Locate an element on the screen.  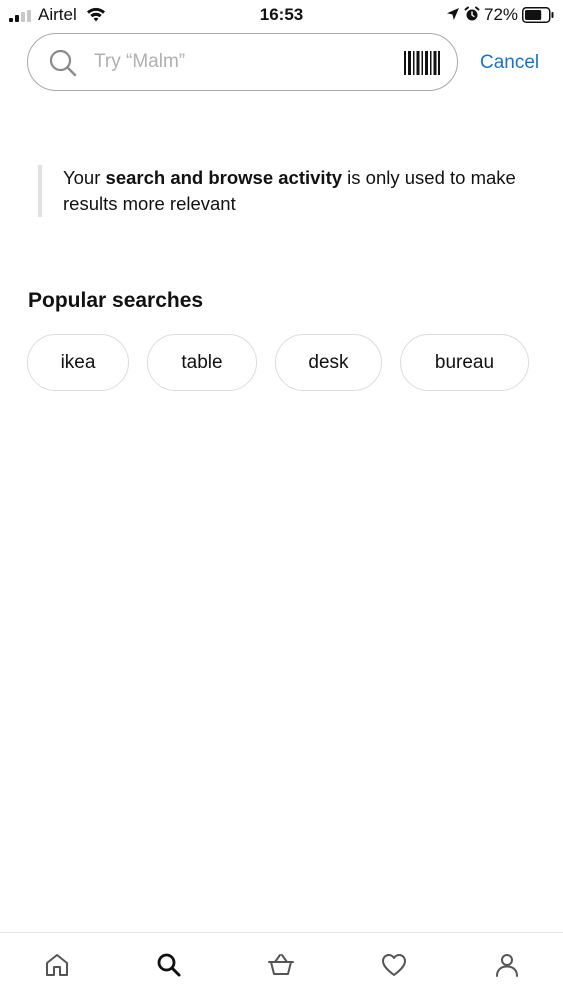
location-arrow-icon is located at coordinates (453, 14).